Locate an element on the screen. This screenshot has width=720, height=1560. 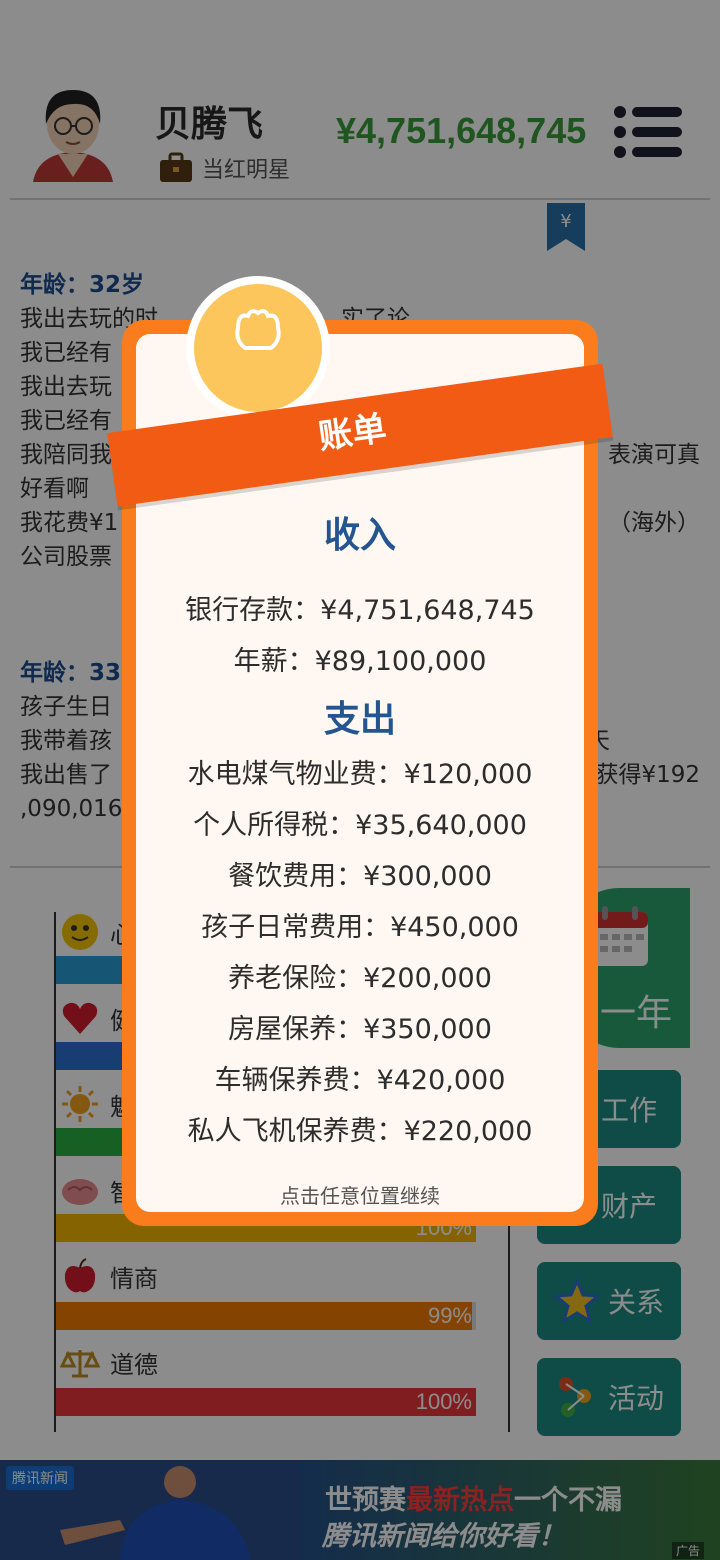
expense-row: 养老保险：¥200,000 is located at coordinates (360, 978).